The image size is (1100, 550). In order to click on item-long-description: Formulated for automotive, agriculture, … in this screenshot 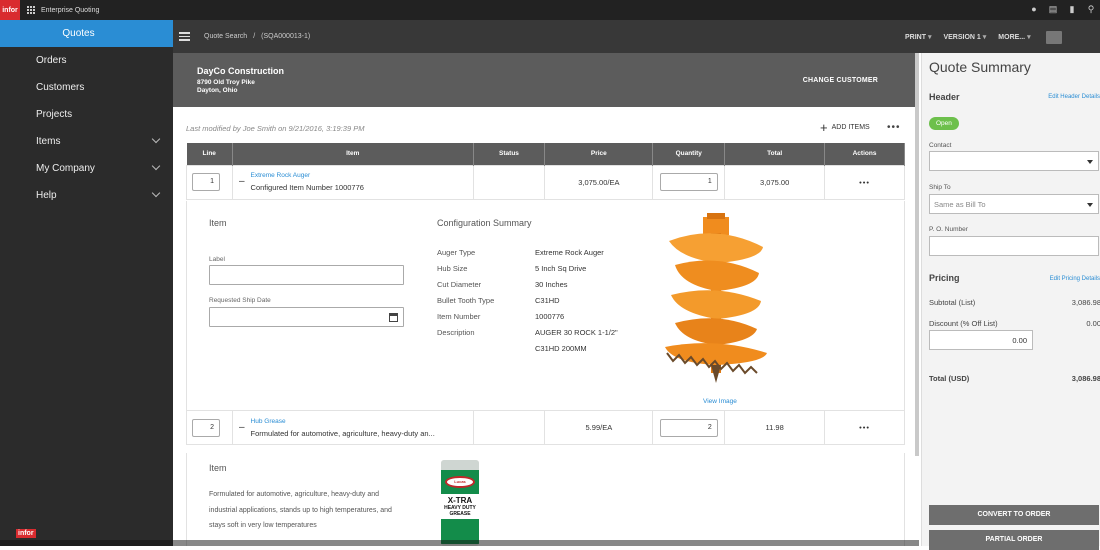, I will do `click(300, 510)`.